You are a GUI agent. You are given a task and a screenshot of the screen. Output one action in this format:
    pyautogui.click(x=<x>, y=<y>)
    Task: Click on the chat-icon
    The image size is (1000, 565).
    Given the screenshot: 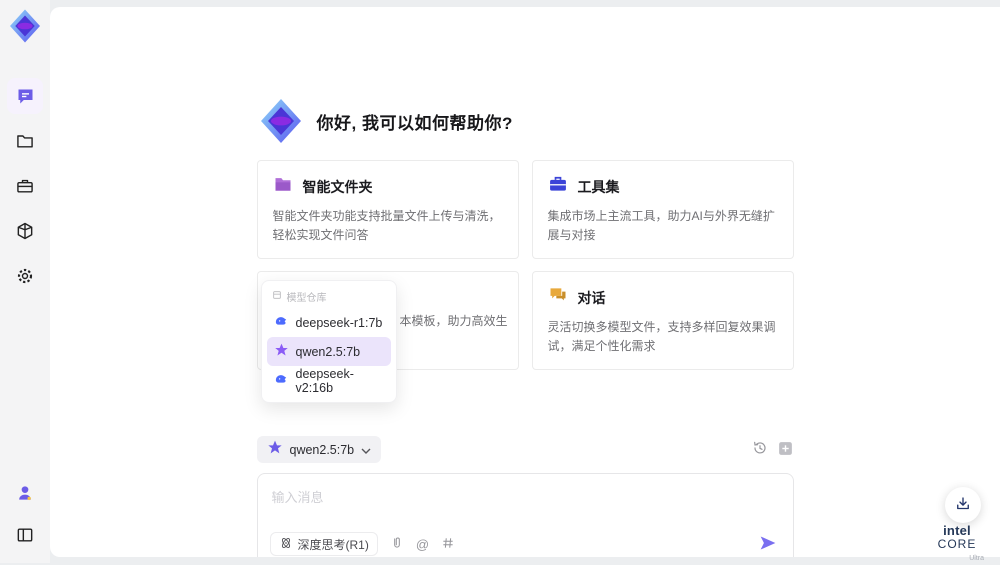 What is the action you would take?
    pyautogui.click(x=25, y=96)
    